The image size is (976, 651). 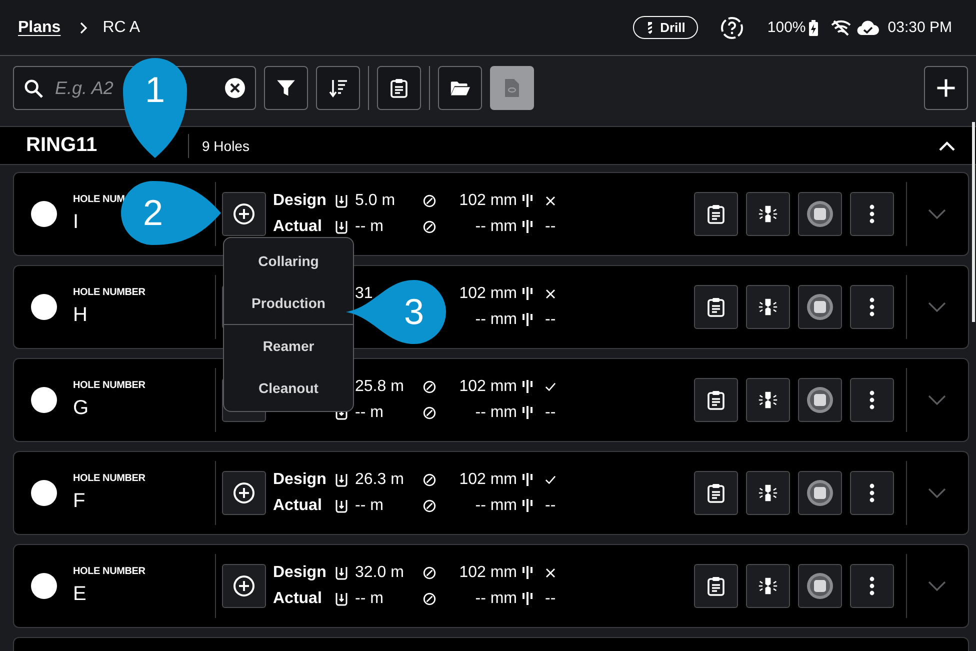 What do you see at coordinates (380, 387) in the screenshot?
I see `design-depth: 25.8 m` at bounding box center [380, 387].